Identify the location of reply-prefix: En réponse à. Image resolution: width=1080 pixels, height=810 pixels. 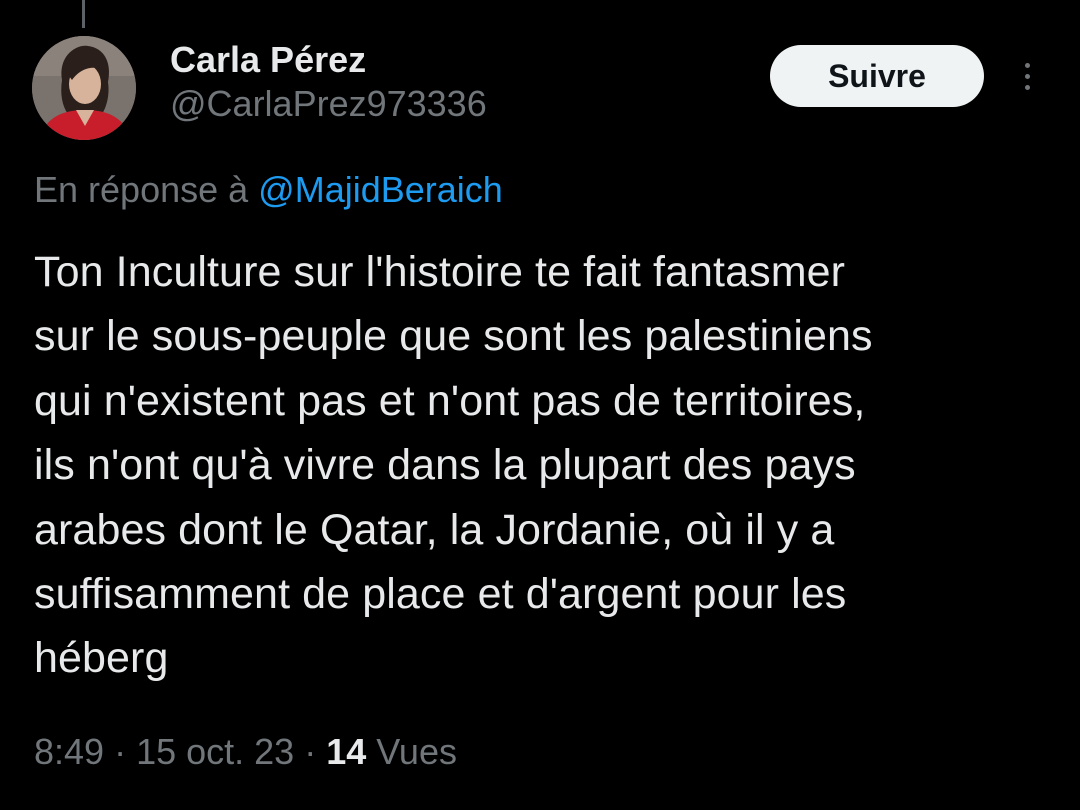
(146, 189).